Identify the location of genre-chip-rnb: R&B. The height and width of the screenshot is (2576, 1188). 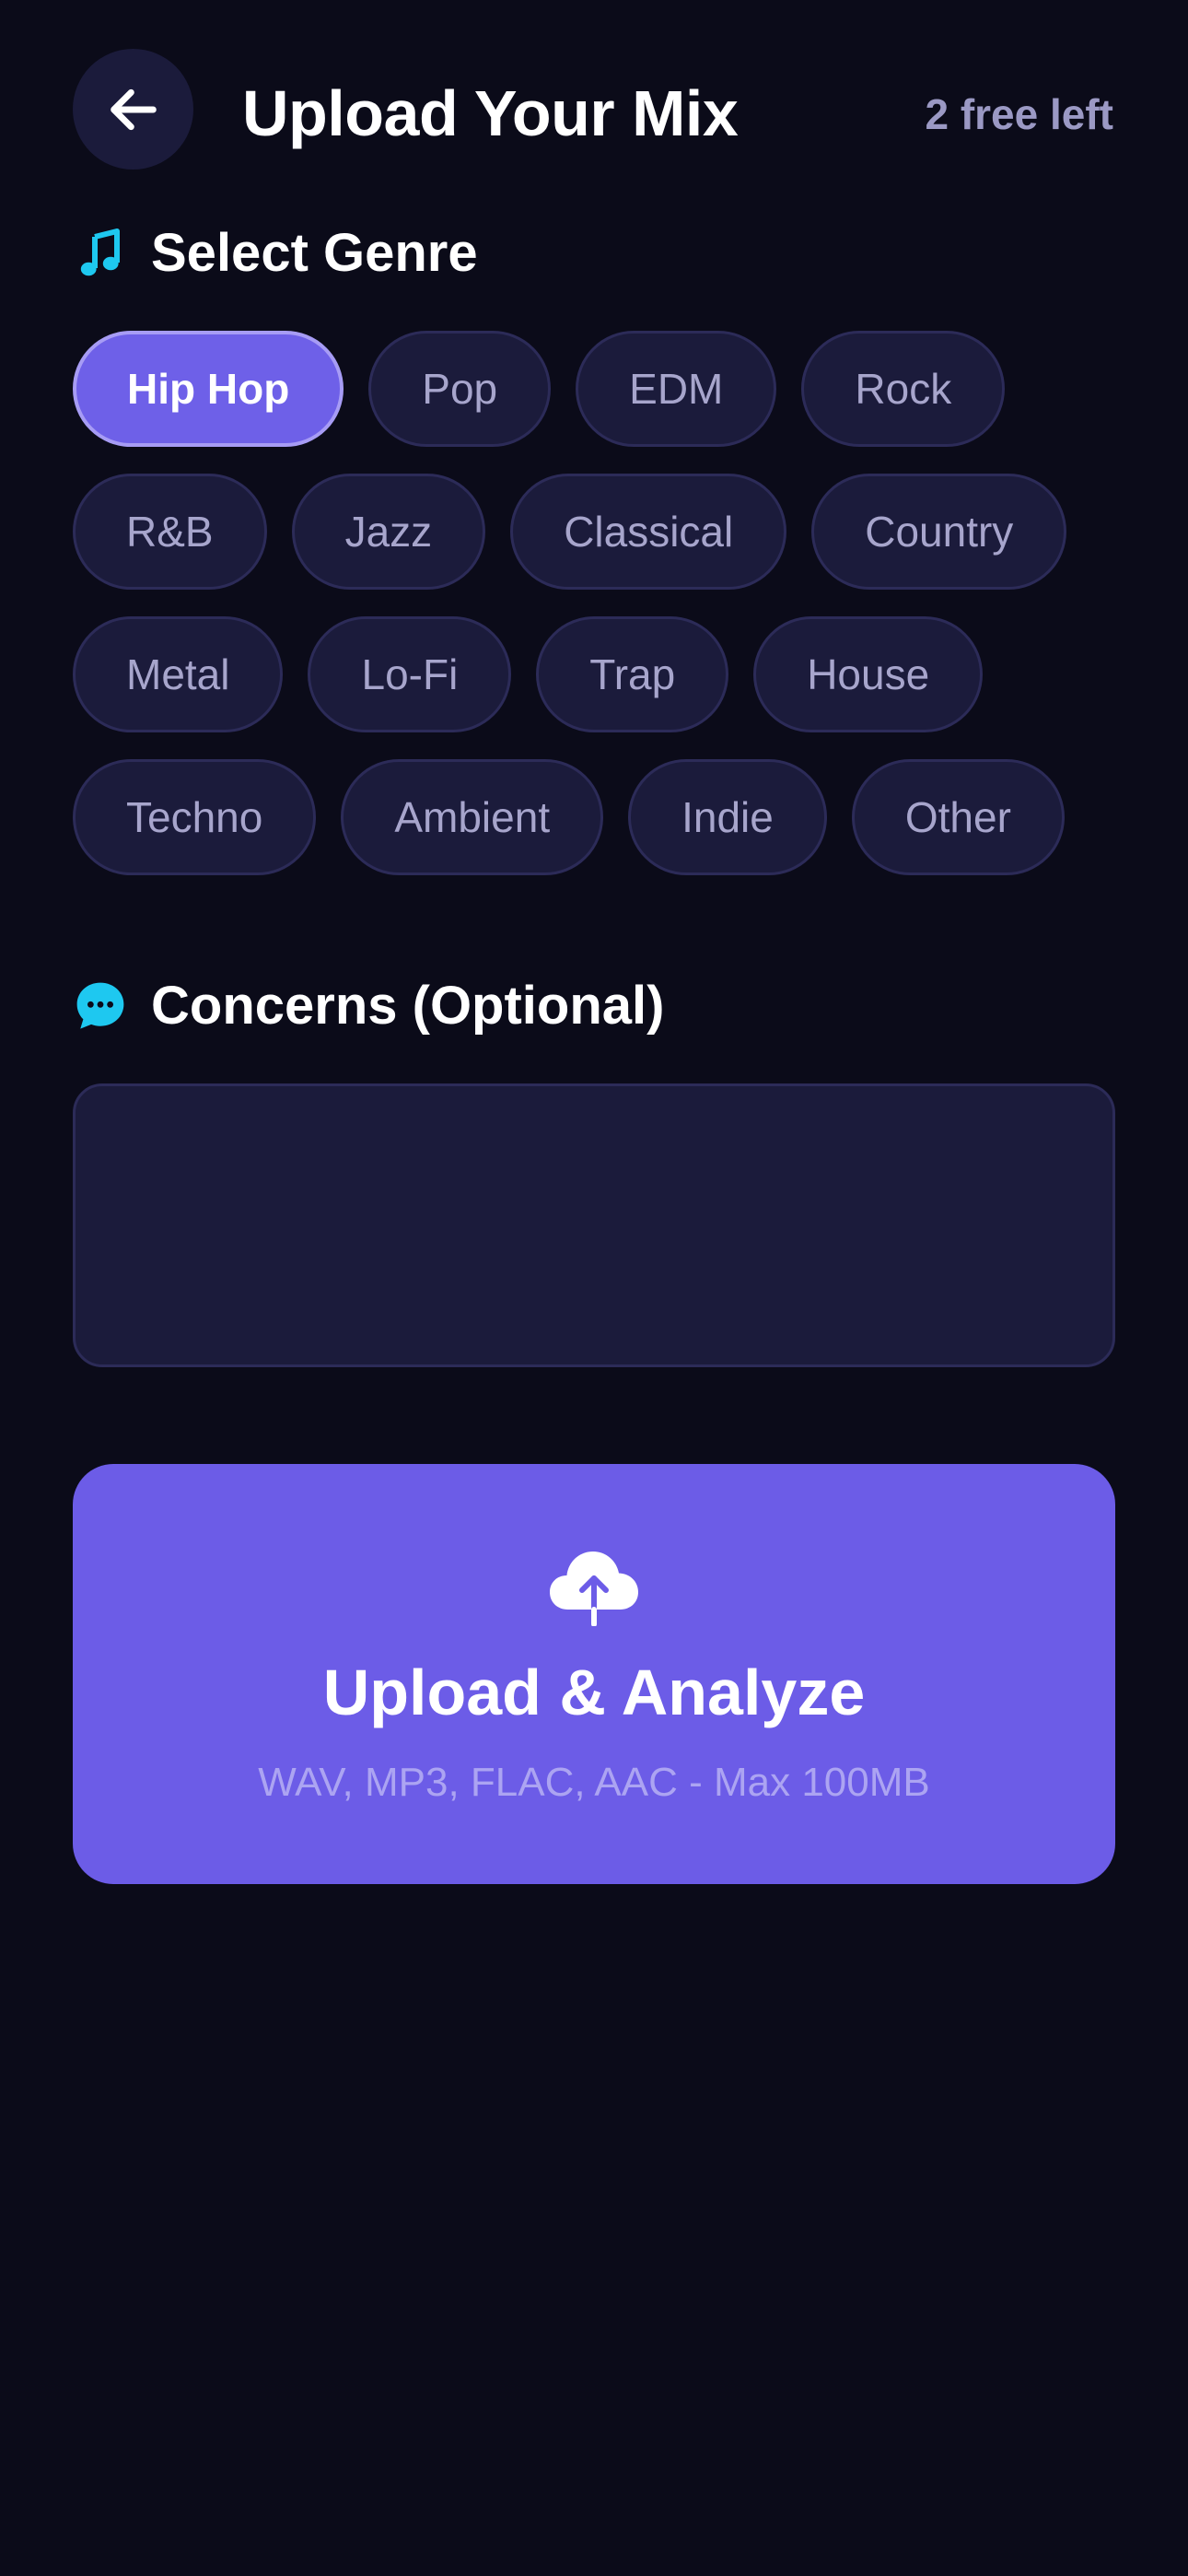
(170, 532).